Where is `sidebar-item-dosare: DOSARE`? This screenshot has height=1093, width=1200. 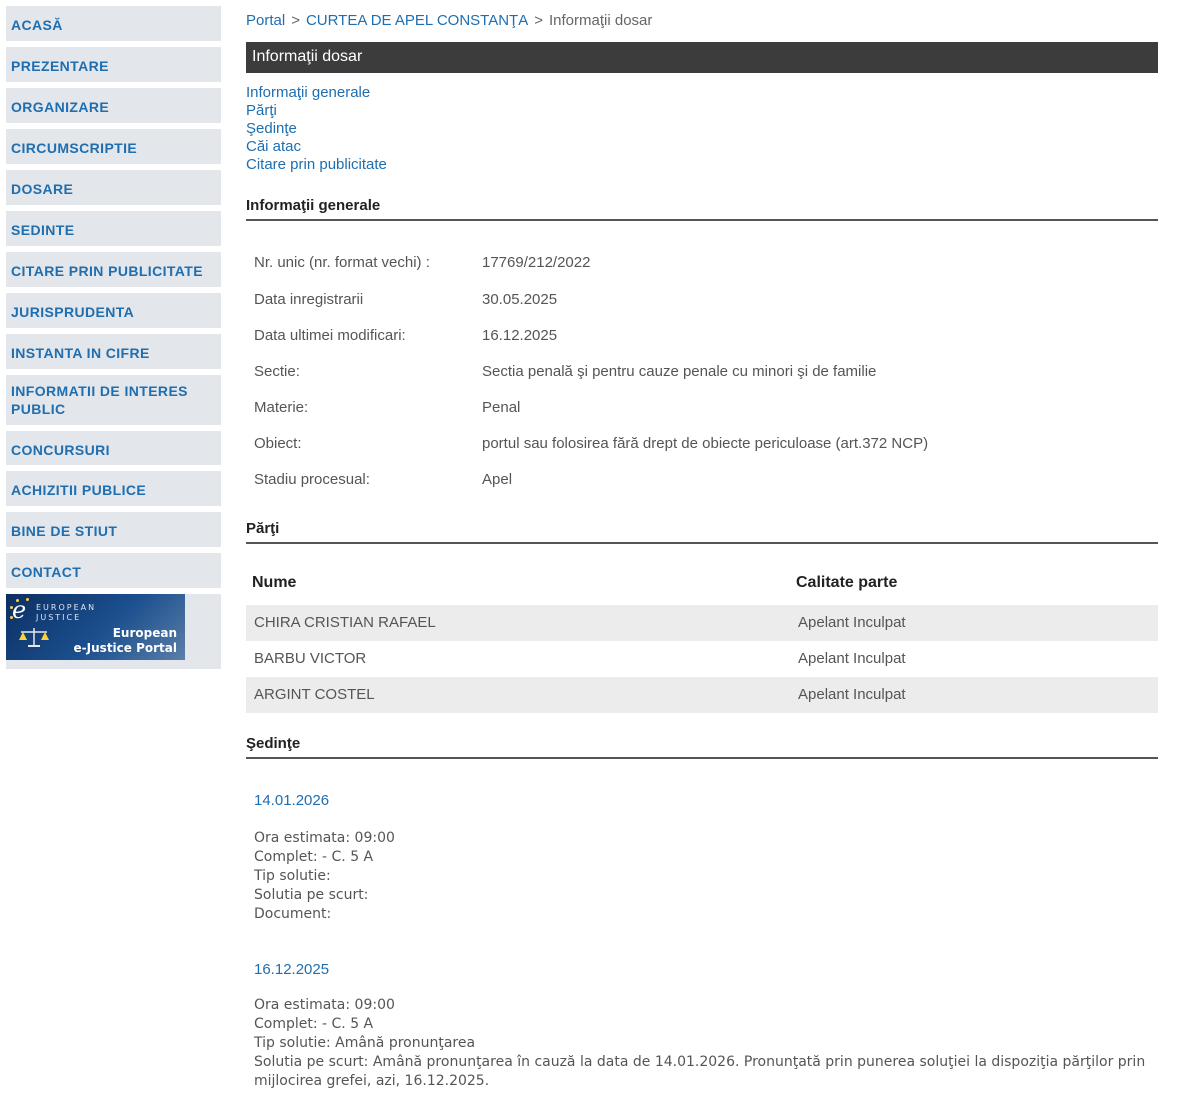
sidebar-item-dosare: DOSARE is located at coordinates (113, 187).